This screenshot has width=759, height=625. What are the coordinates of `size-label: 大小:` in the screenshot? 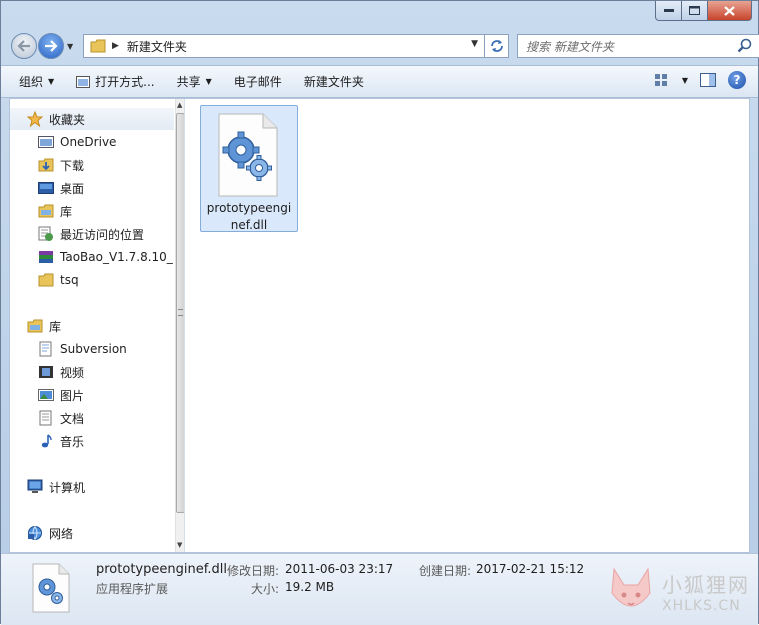 It's located at (265, 589).